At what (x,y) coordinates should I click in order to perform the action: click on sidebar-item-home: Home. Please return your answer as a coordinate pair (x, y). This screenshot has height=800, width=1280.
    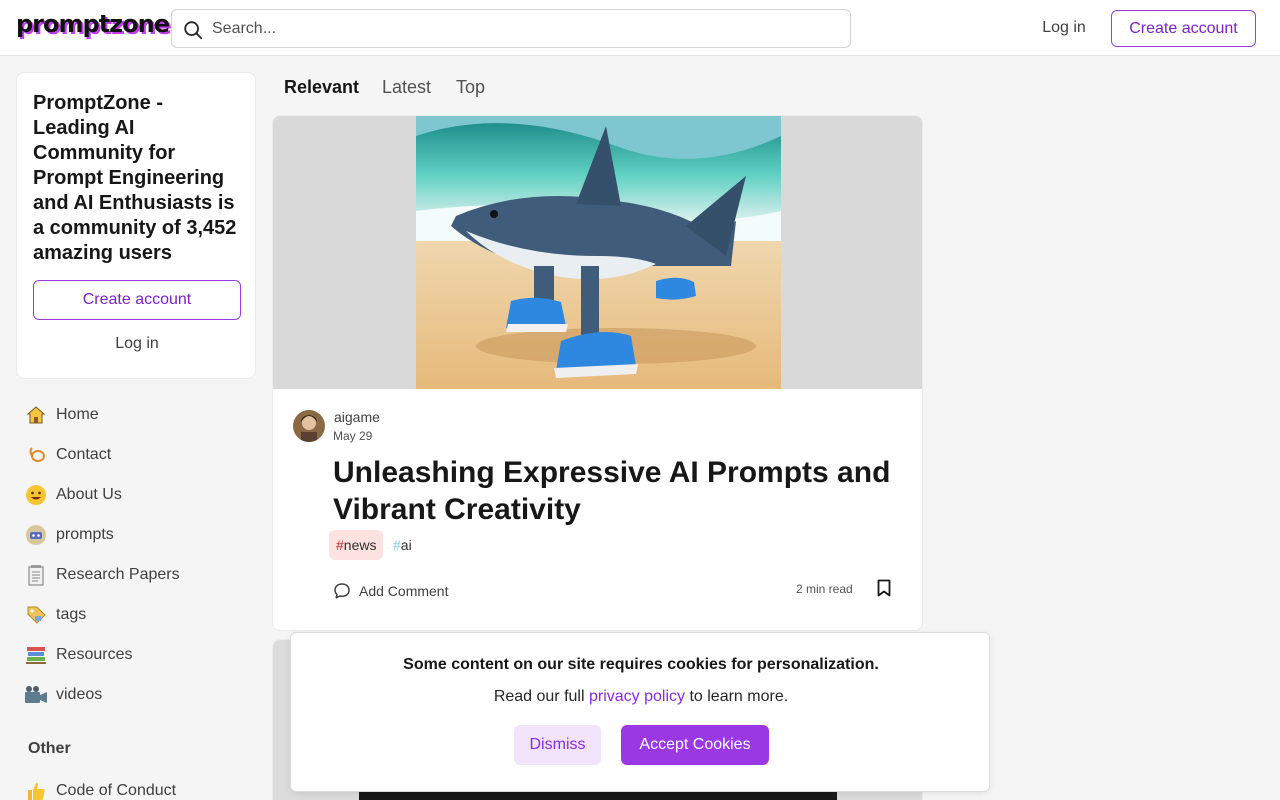
    Looking at the image, I should click on (138, 415).